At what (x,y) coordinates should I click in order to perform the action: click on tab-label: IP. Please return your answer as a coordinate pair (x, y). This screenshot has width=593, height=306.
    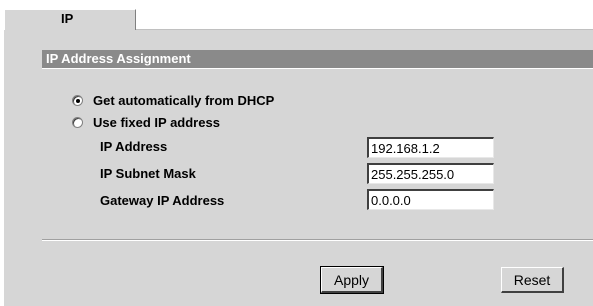
    Looking at the image, I should click on (67, 18).